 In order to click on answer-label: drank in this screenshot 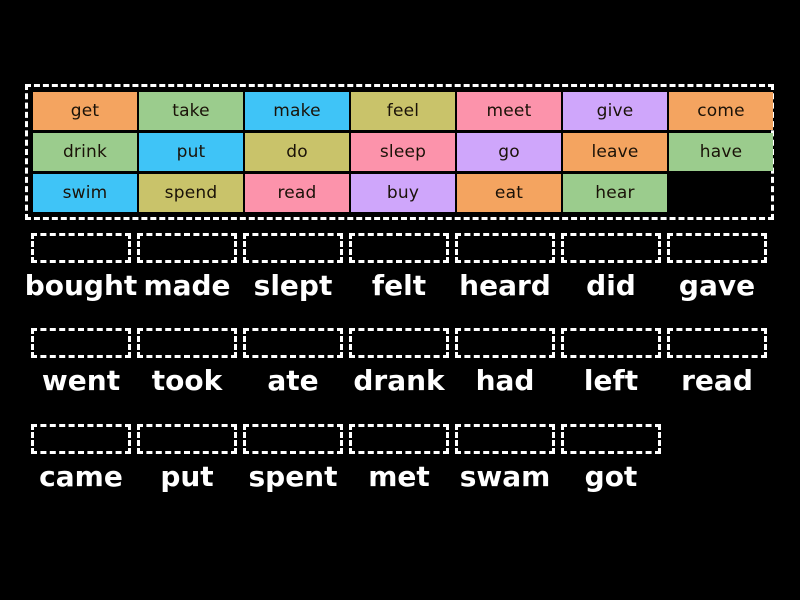, I will do `click(399, 380)`.